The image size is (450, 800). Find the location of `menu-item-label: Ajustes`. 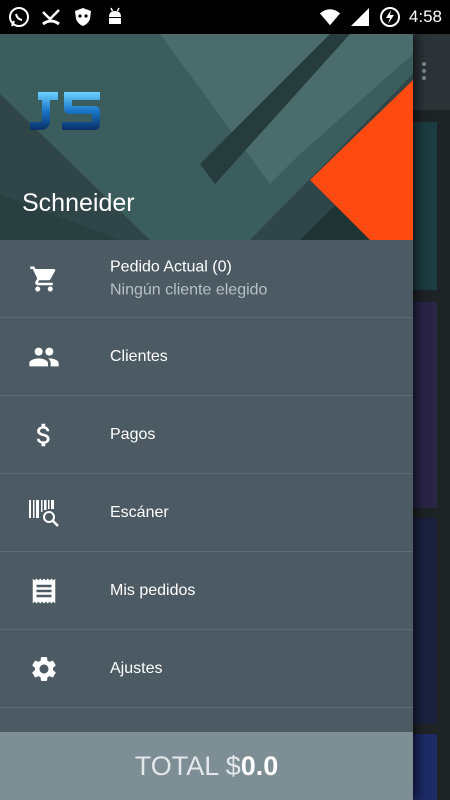

menu-item-label: Ajustes is located at coordinates (136, 668).